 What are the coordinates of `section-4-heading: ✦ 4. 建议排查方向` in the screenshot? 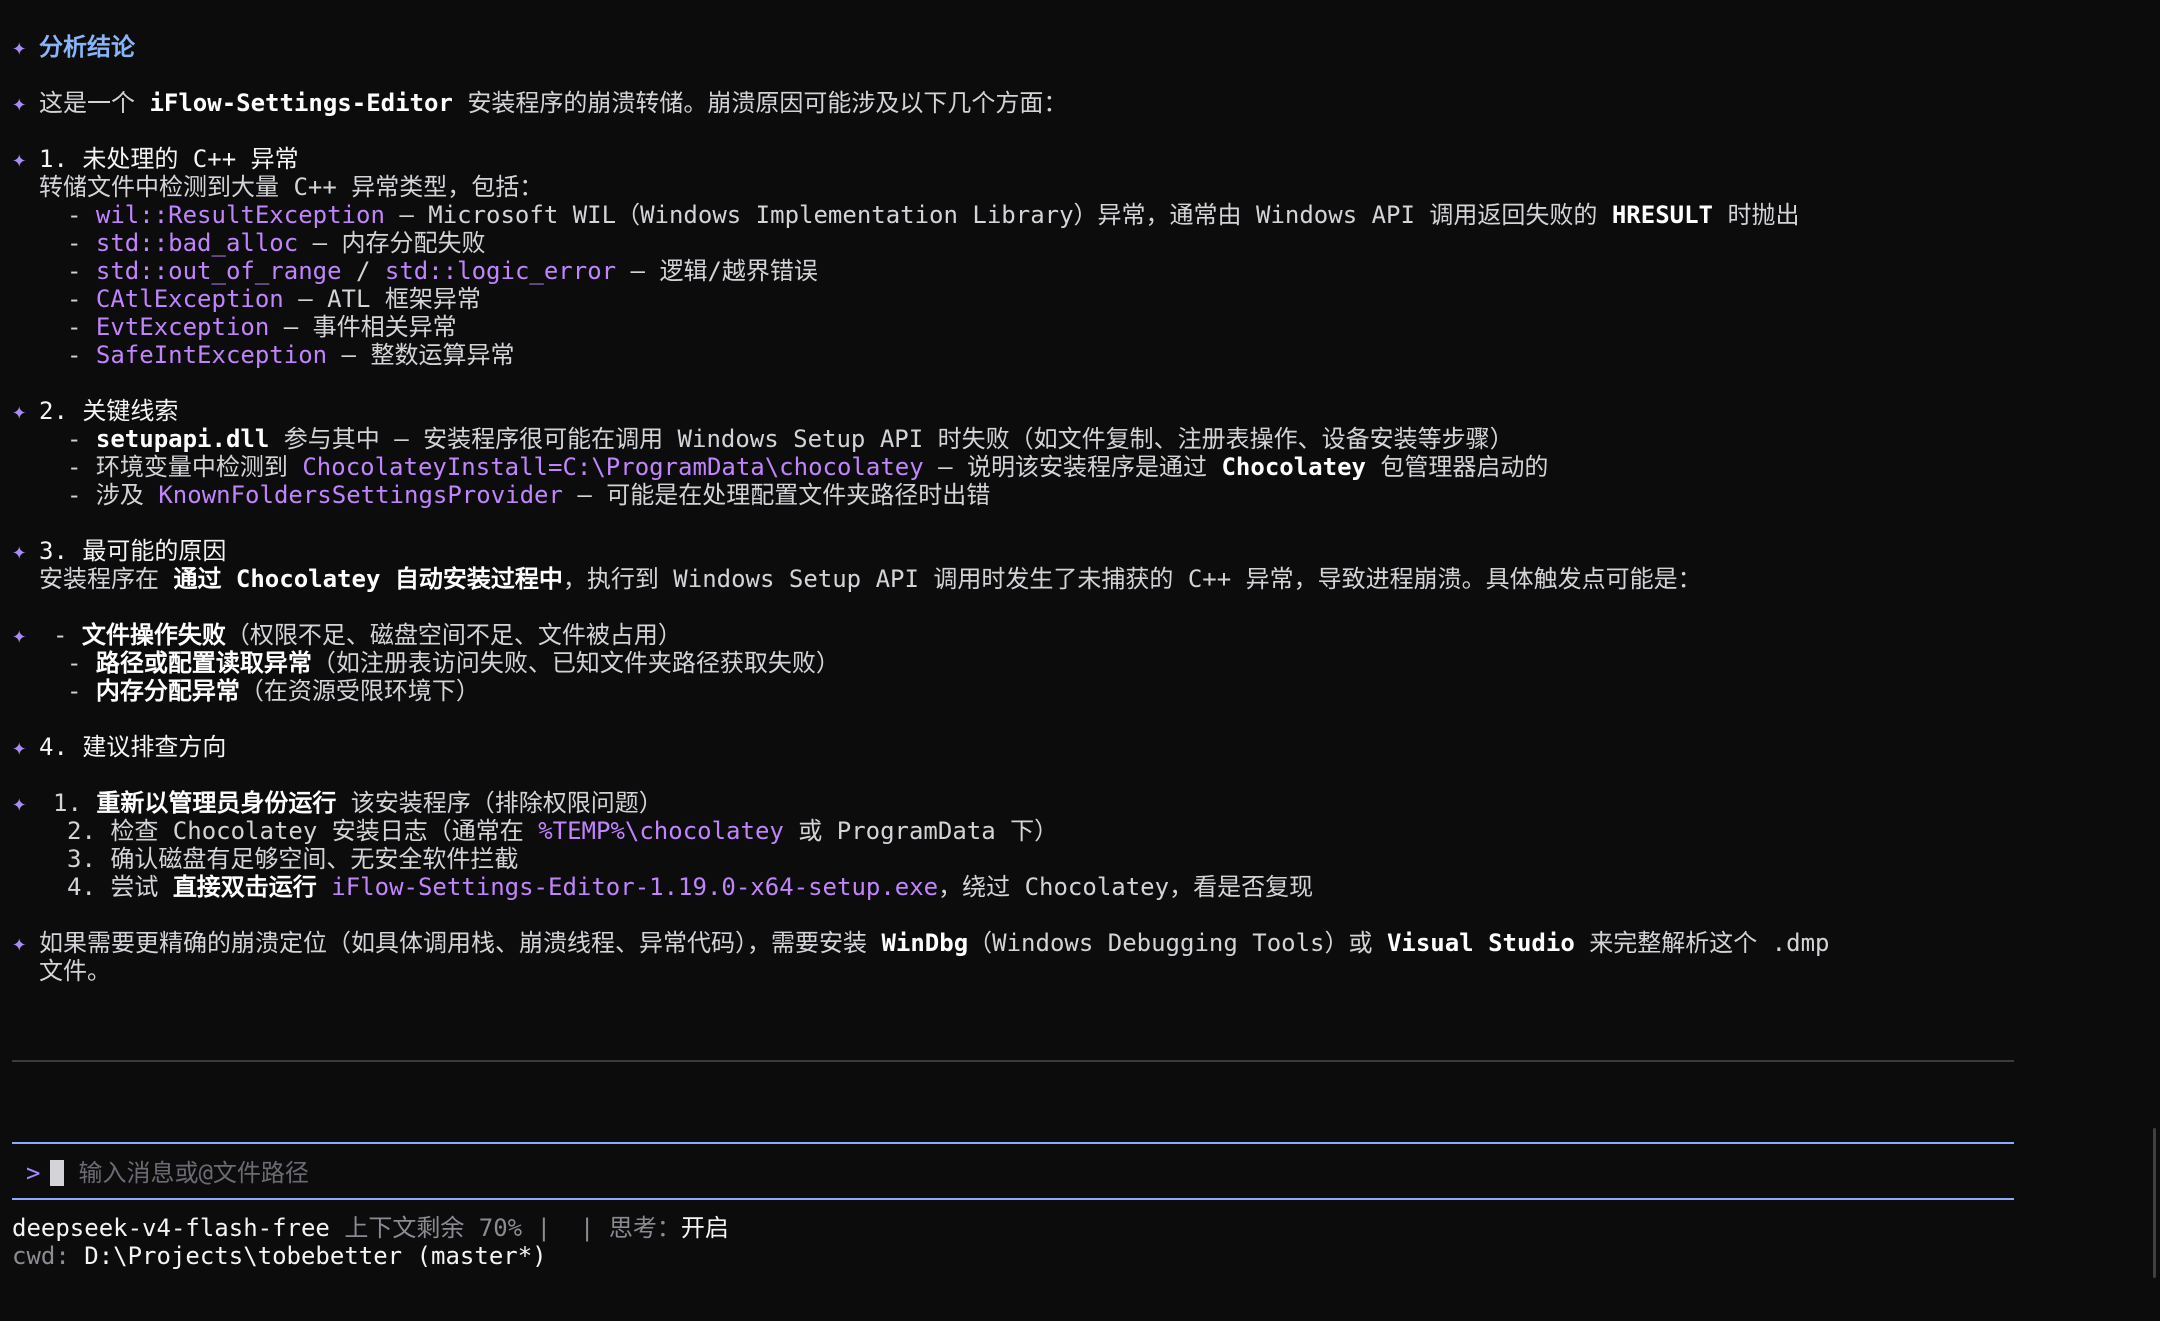 It's located at (119, 747).